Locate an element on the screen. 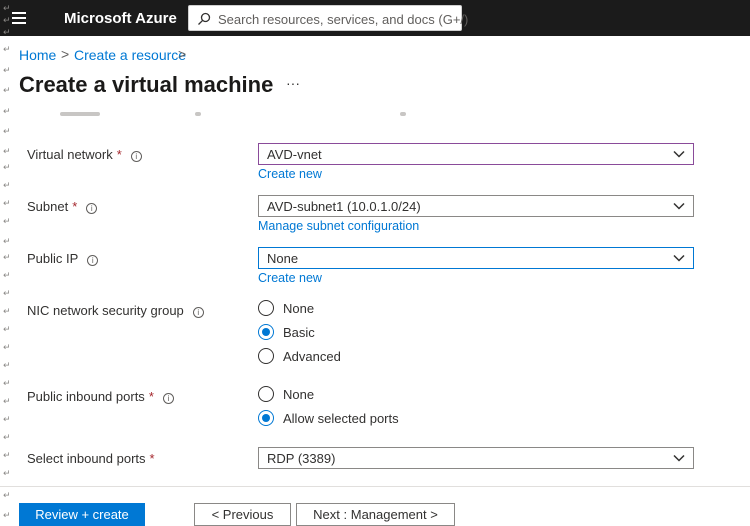 This screenshot has height=526, width=750. previous-button: < Previous is located at coordinates (242, 514).